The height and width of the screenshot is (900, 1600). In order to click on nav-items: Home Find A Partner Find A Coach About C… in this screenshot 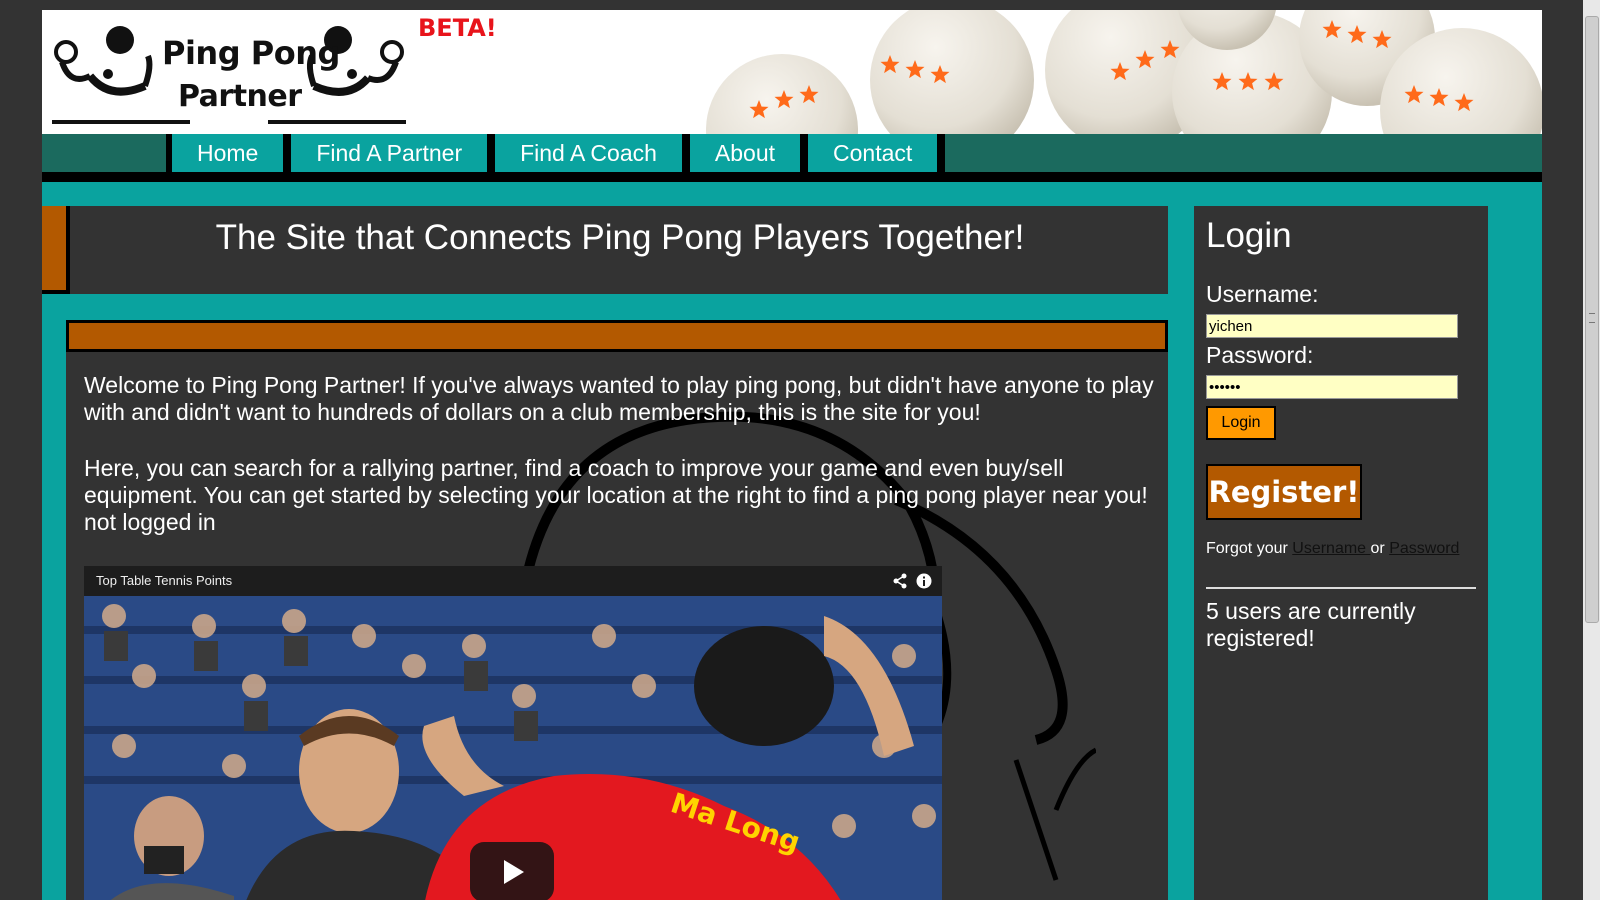, I will do `click(556, 153)`.